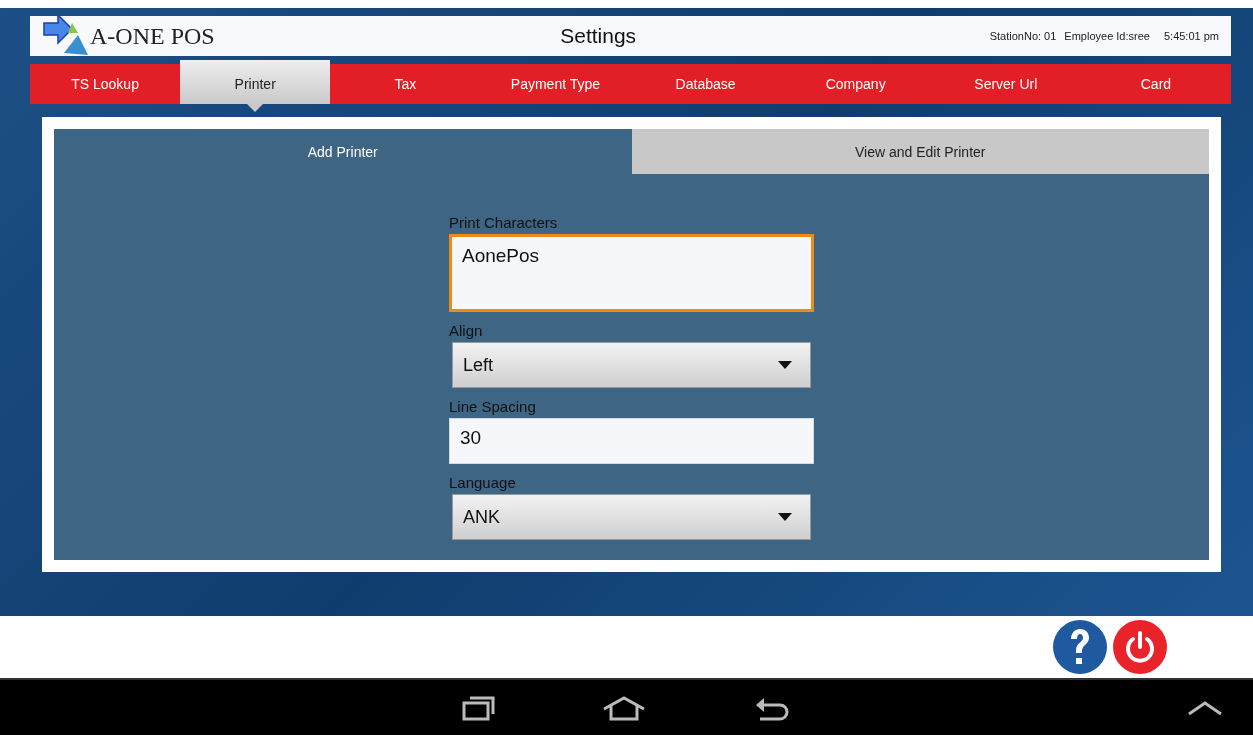  I want to click on field-label: Align, so click(466, 330).